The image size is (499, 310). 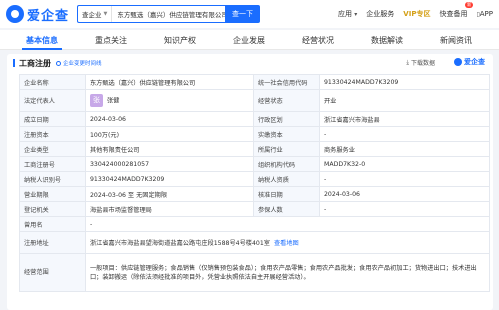 What do you see at coordinates (52, 179) in the screenshot?
I see `field-label: 纳税人识别号` at bounding box center [52, 179].